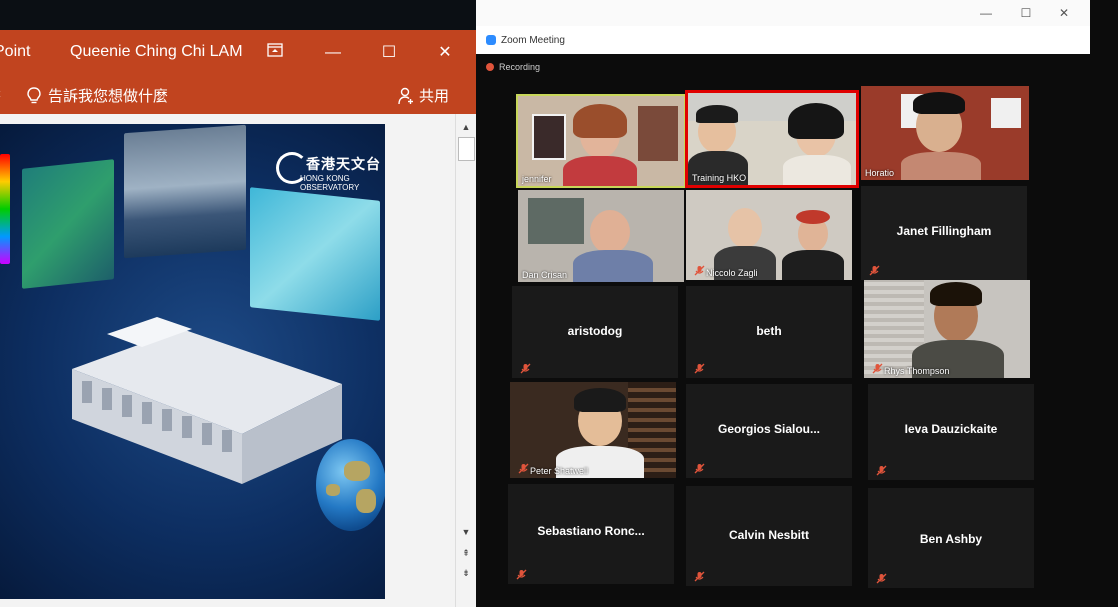  What do you see at coordinates (405, 95) in the screenshot?
I see `share-person-icon` at bounding box center [405, 95].